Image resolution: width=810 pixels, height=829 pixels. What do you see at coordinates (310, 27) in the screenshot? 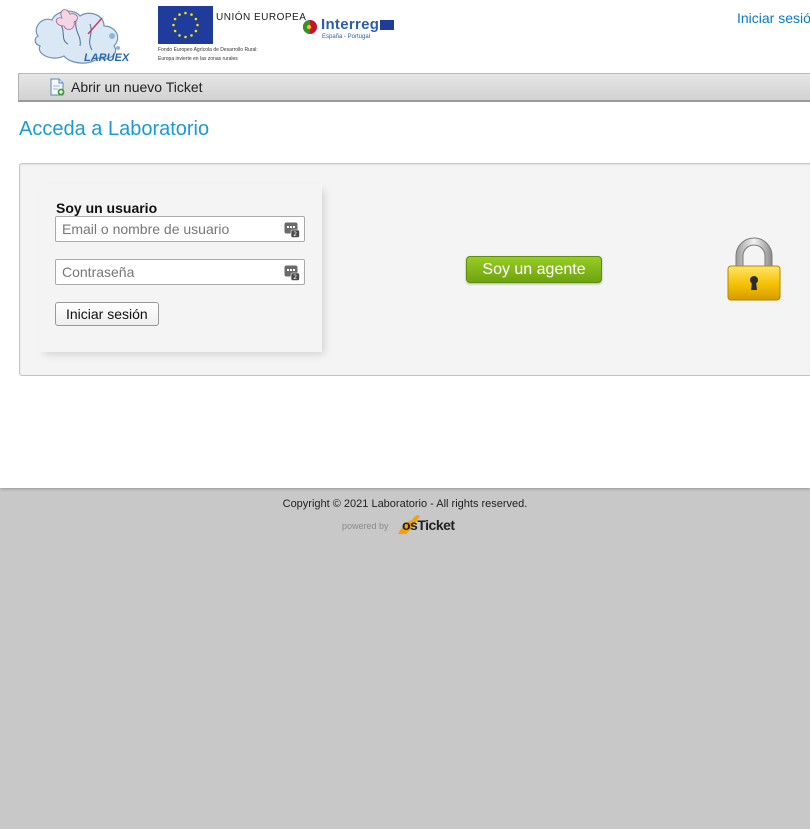
I see `portugal-flag-icon` at bounding box center [310, 27].